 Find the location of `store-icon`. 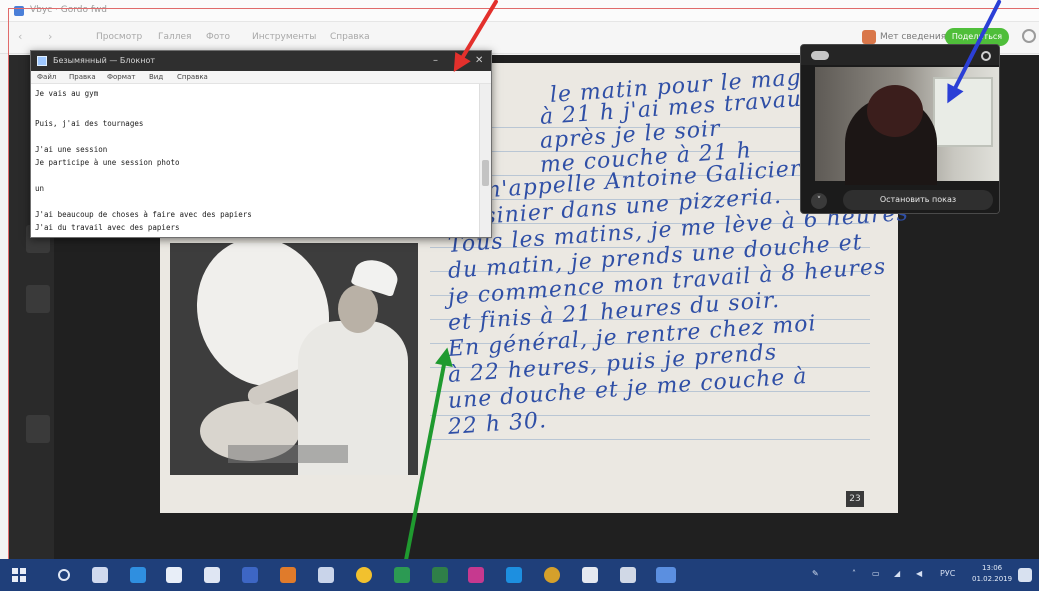

store-icon is located at coordinates (174, 575).